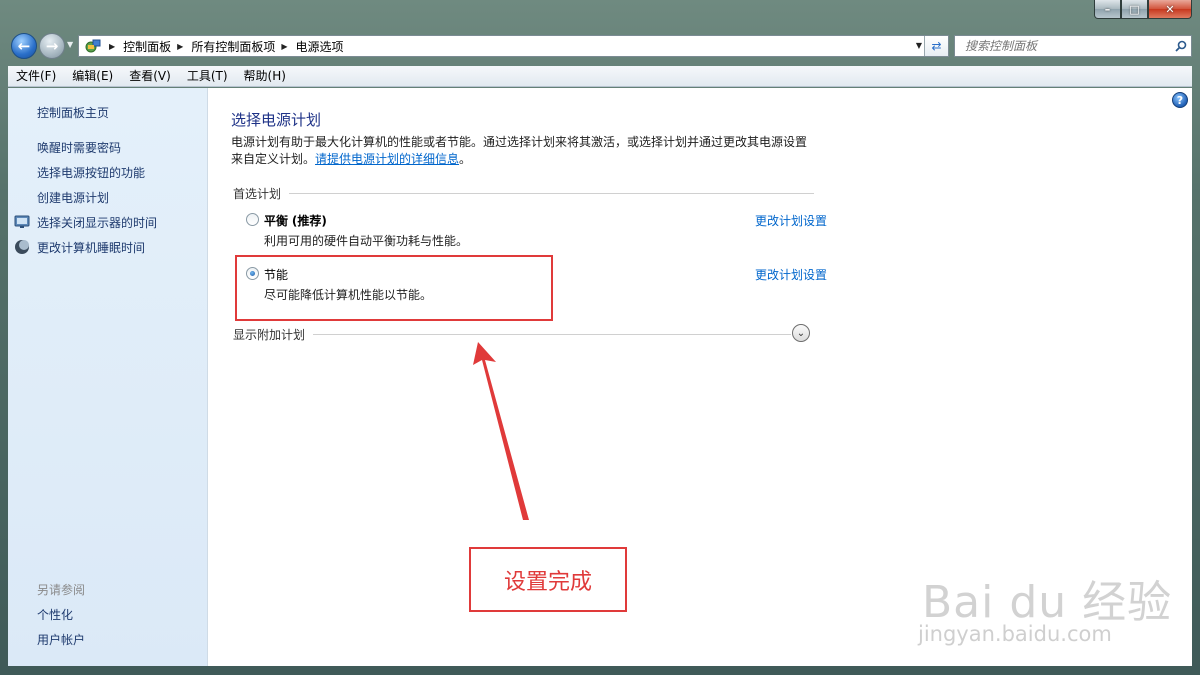 This screenshot has height=675, width=1200. I want to click on baidu-watermark: Bai du 经验 jingyan.baidu.com, so click(1048, 603).